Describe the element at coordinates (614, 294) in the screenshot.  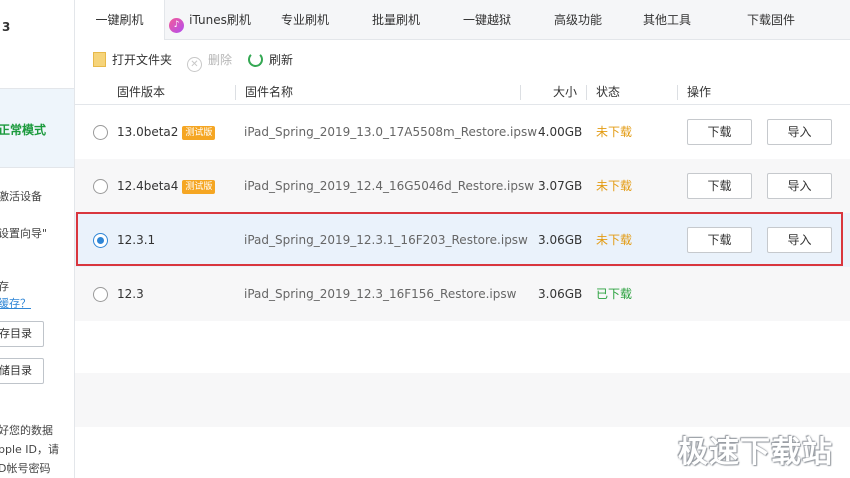
I see `firmware-status: 已下载` at that location.